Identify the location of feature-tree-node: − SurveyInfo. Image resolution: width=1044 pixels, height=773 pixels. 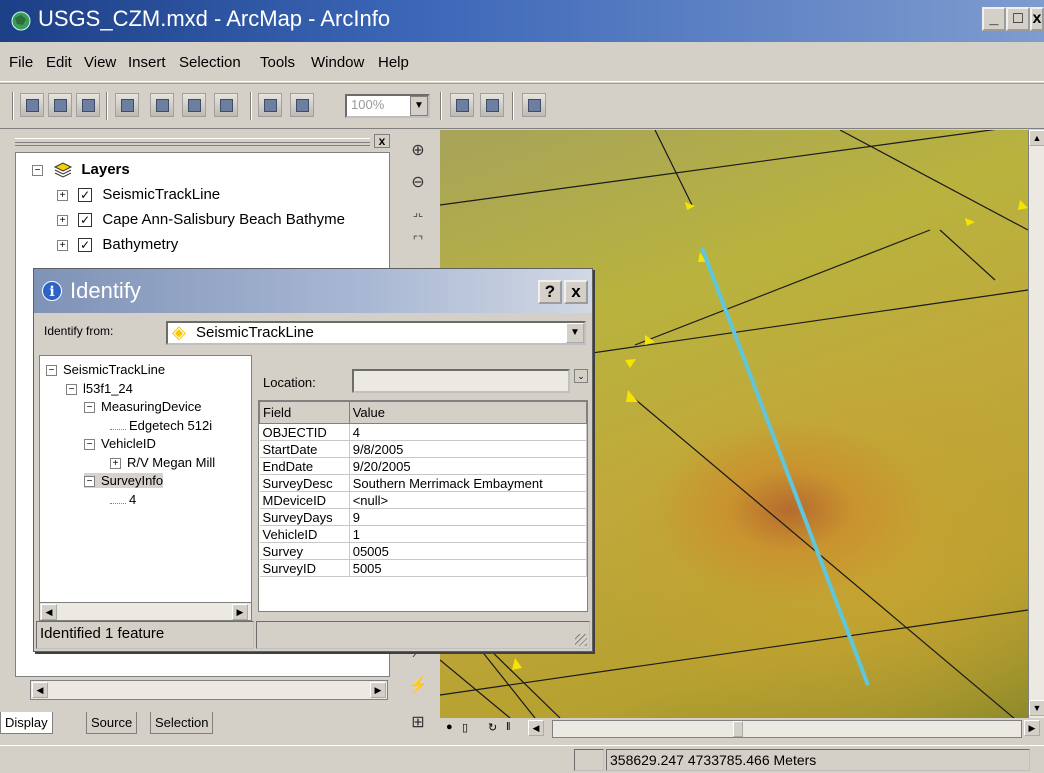
(124, 480).